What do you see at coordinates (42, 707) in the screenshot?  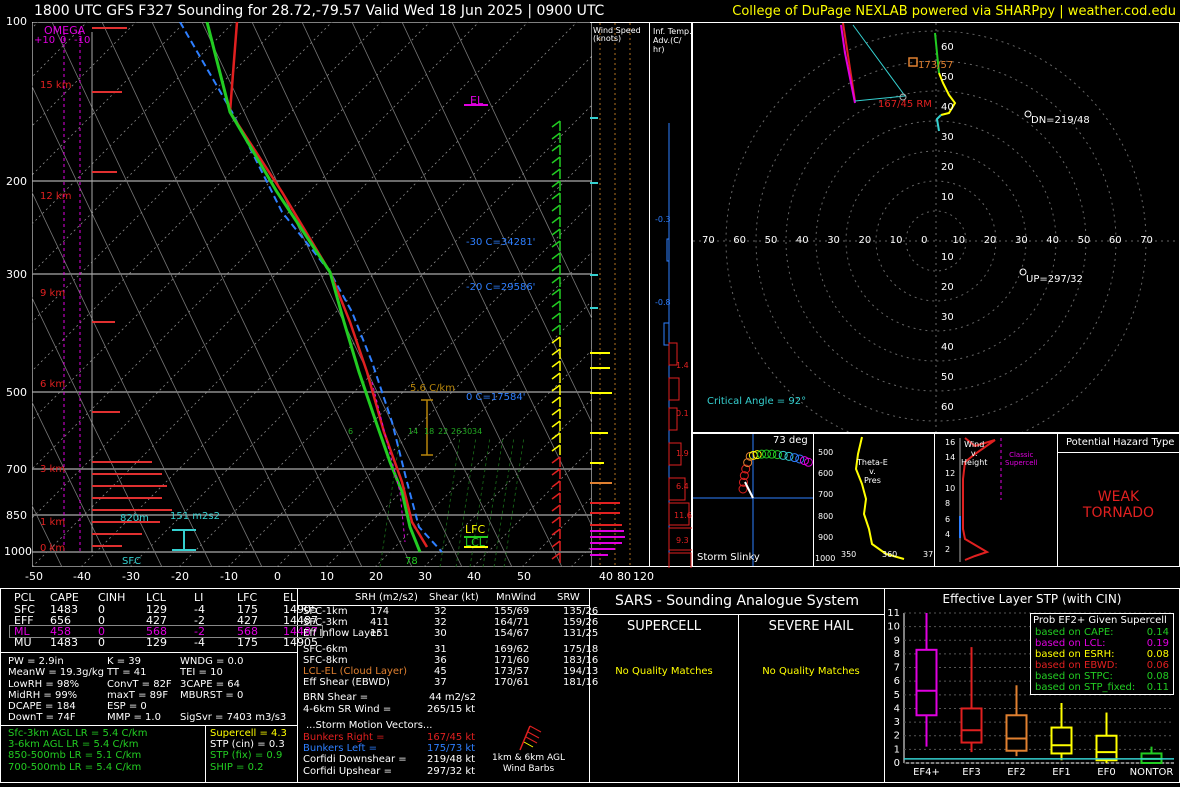 I see `thermo-item: DCAPE = 184` at bounding box center [42, 707].